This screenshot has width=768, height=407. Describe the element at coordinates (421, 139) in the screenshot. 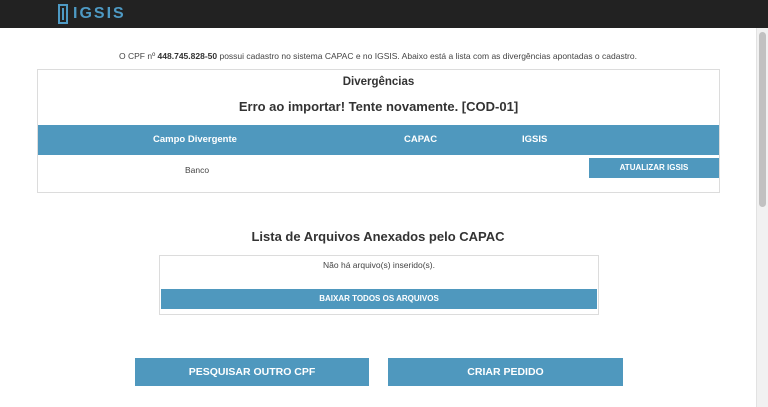

I see `column-header-capac: CAPAC` at that location.